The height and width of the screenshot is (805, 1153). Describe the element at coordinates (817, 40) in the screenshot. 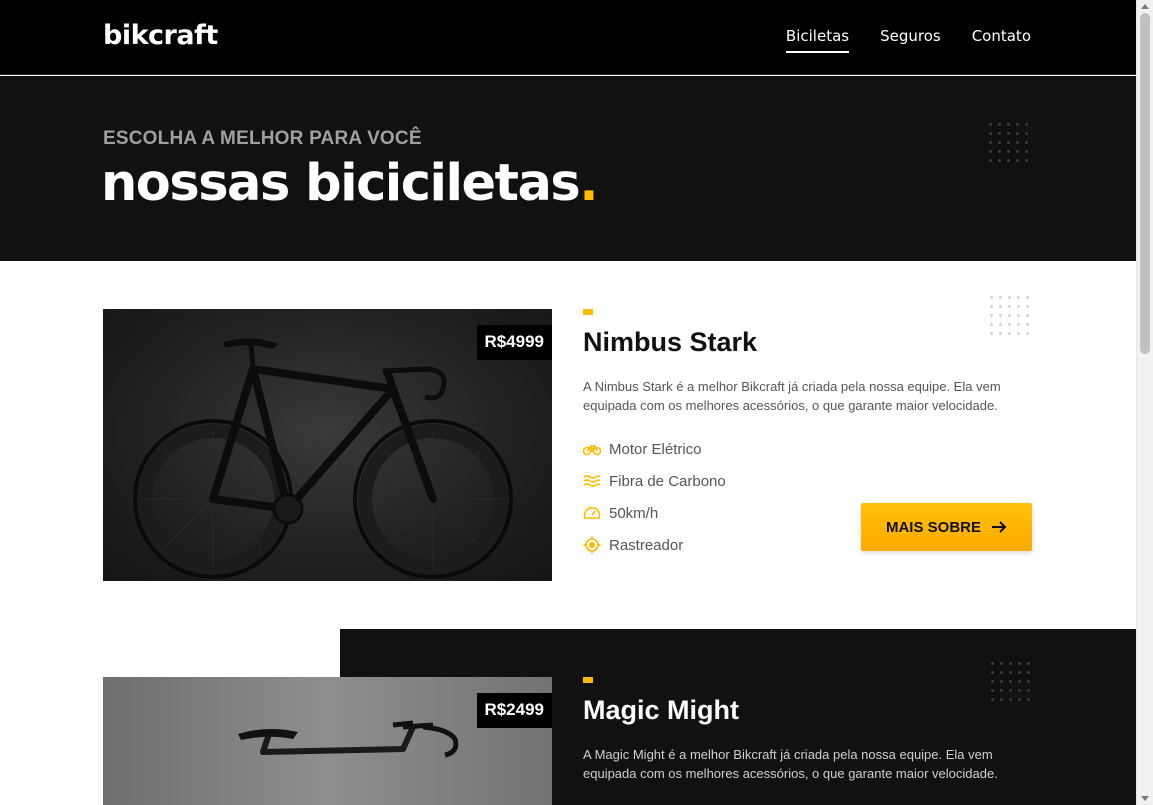

I see `nav-link-biciletas: Biciletas` at that location.